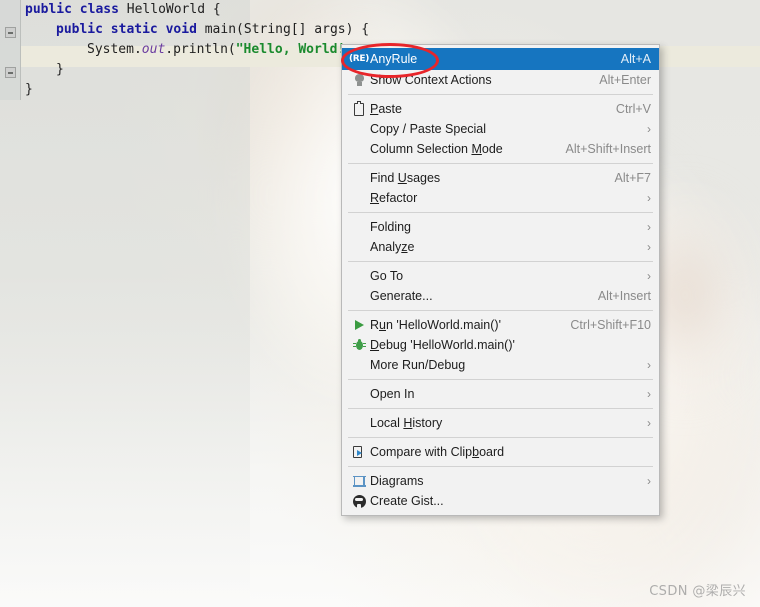 This screenshot has width=760, height=607. I want to click on compare-clipboard-icon, so click(359, 452).